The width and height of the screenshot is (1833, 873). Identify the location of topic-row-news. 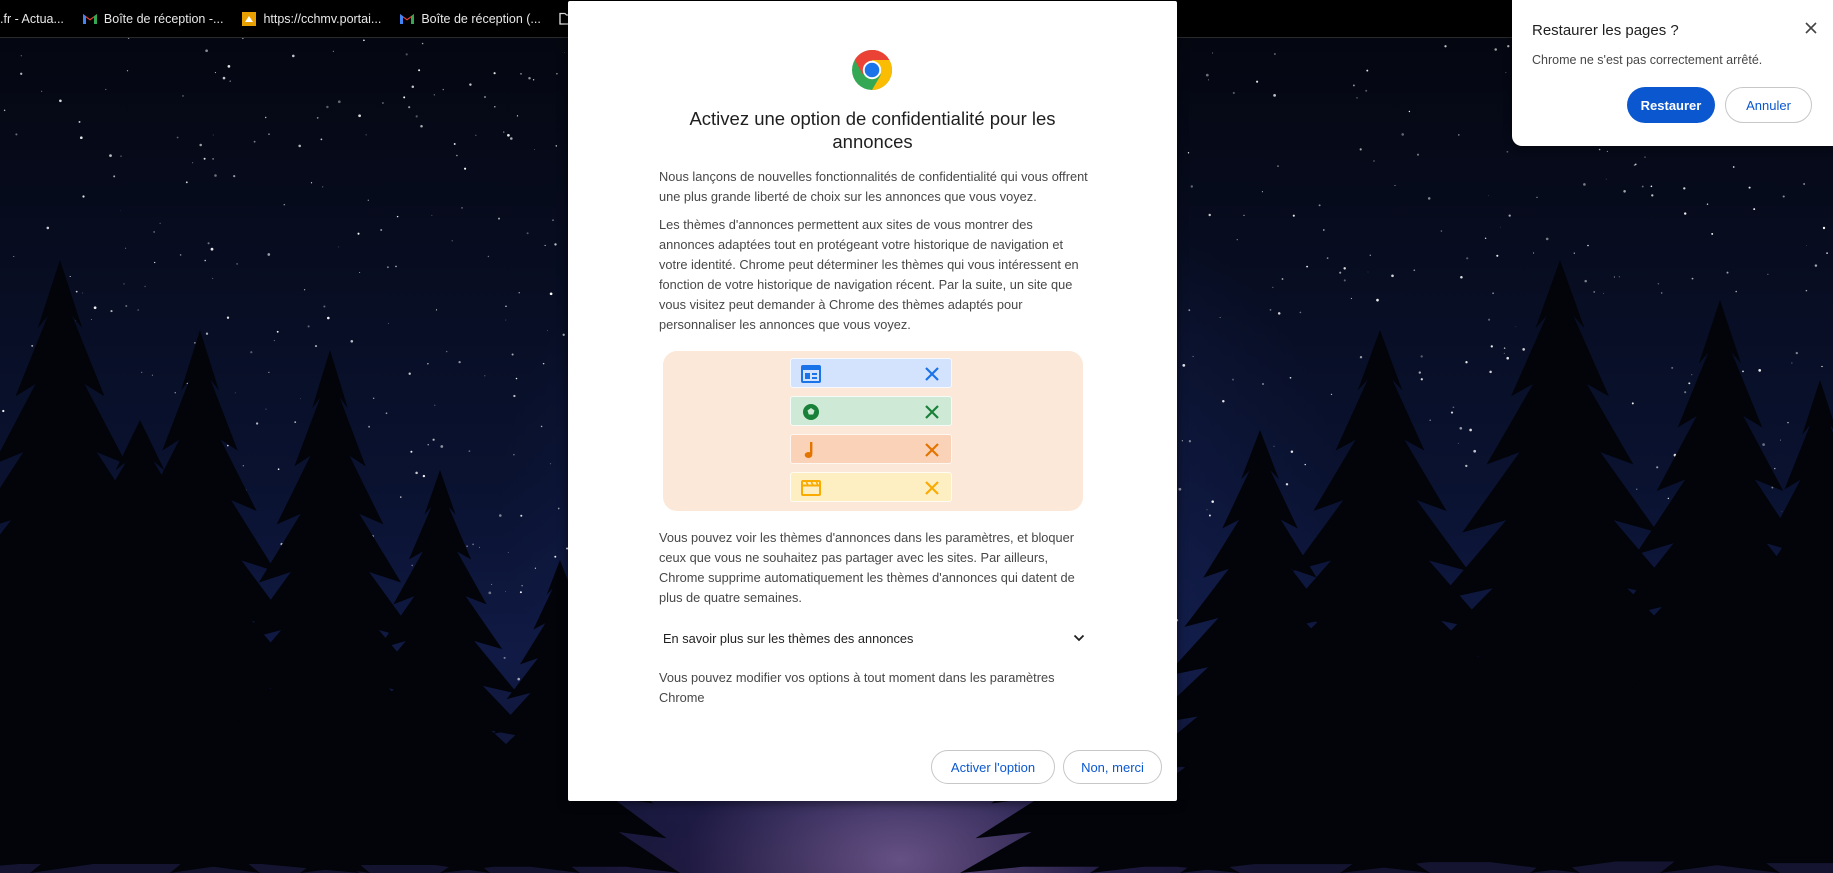
(871, 373).